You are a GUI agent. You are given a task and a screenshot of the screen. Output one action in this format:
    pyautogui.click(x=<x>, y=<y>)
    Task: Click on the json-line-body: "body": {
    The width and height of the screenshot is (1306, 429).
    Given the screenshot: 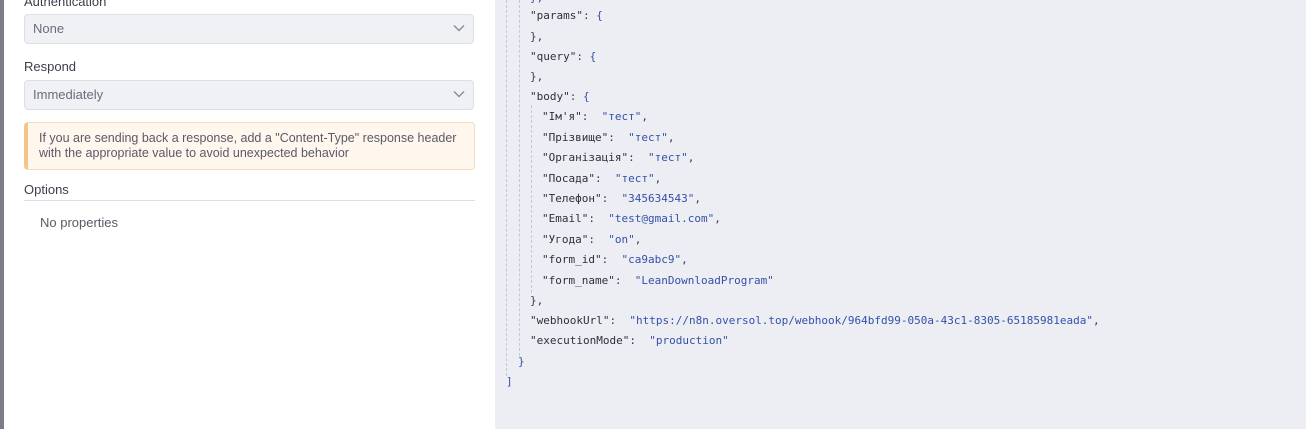 What is the action you would take?
    pyautogui.click(x=560, y=96)
    